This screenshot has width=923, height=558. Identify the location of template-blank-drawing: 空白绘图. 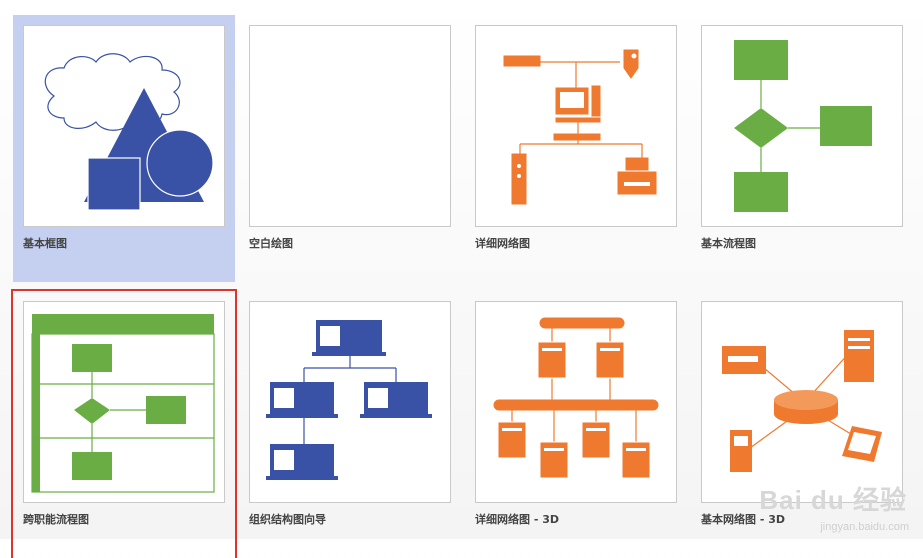
(350, 148).